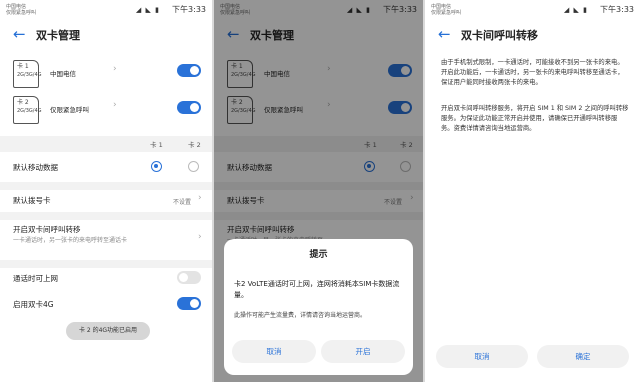  I want to click on default-data-sim2-radio, so click(193, 166).